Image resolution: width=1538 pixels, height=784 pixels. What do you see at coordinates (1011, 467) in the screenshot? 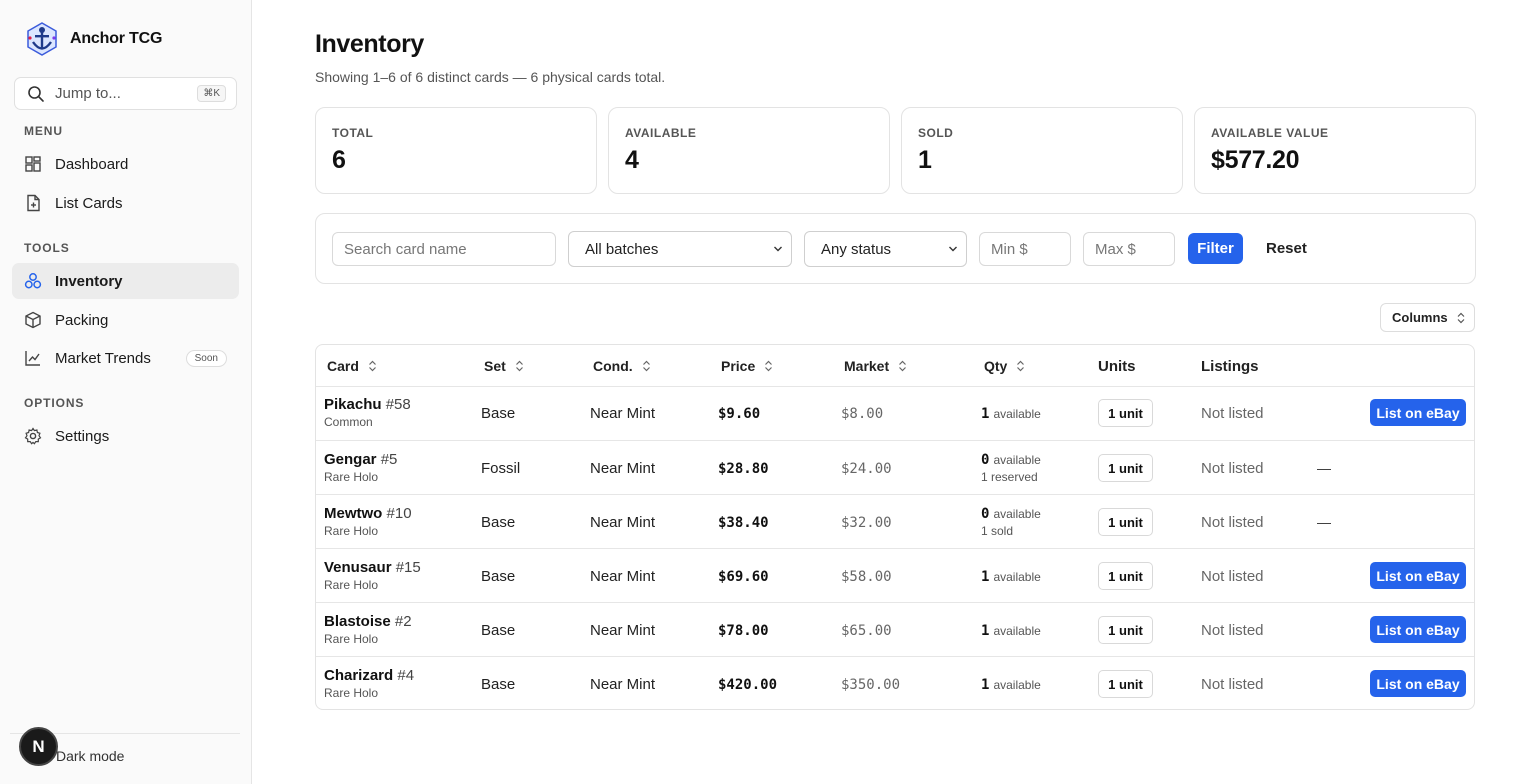
I see `qty-cell: 0 available 1 reserved` at bounding box center [1011, 467].